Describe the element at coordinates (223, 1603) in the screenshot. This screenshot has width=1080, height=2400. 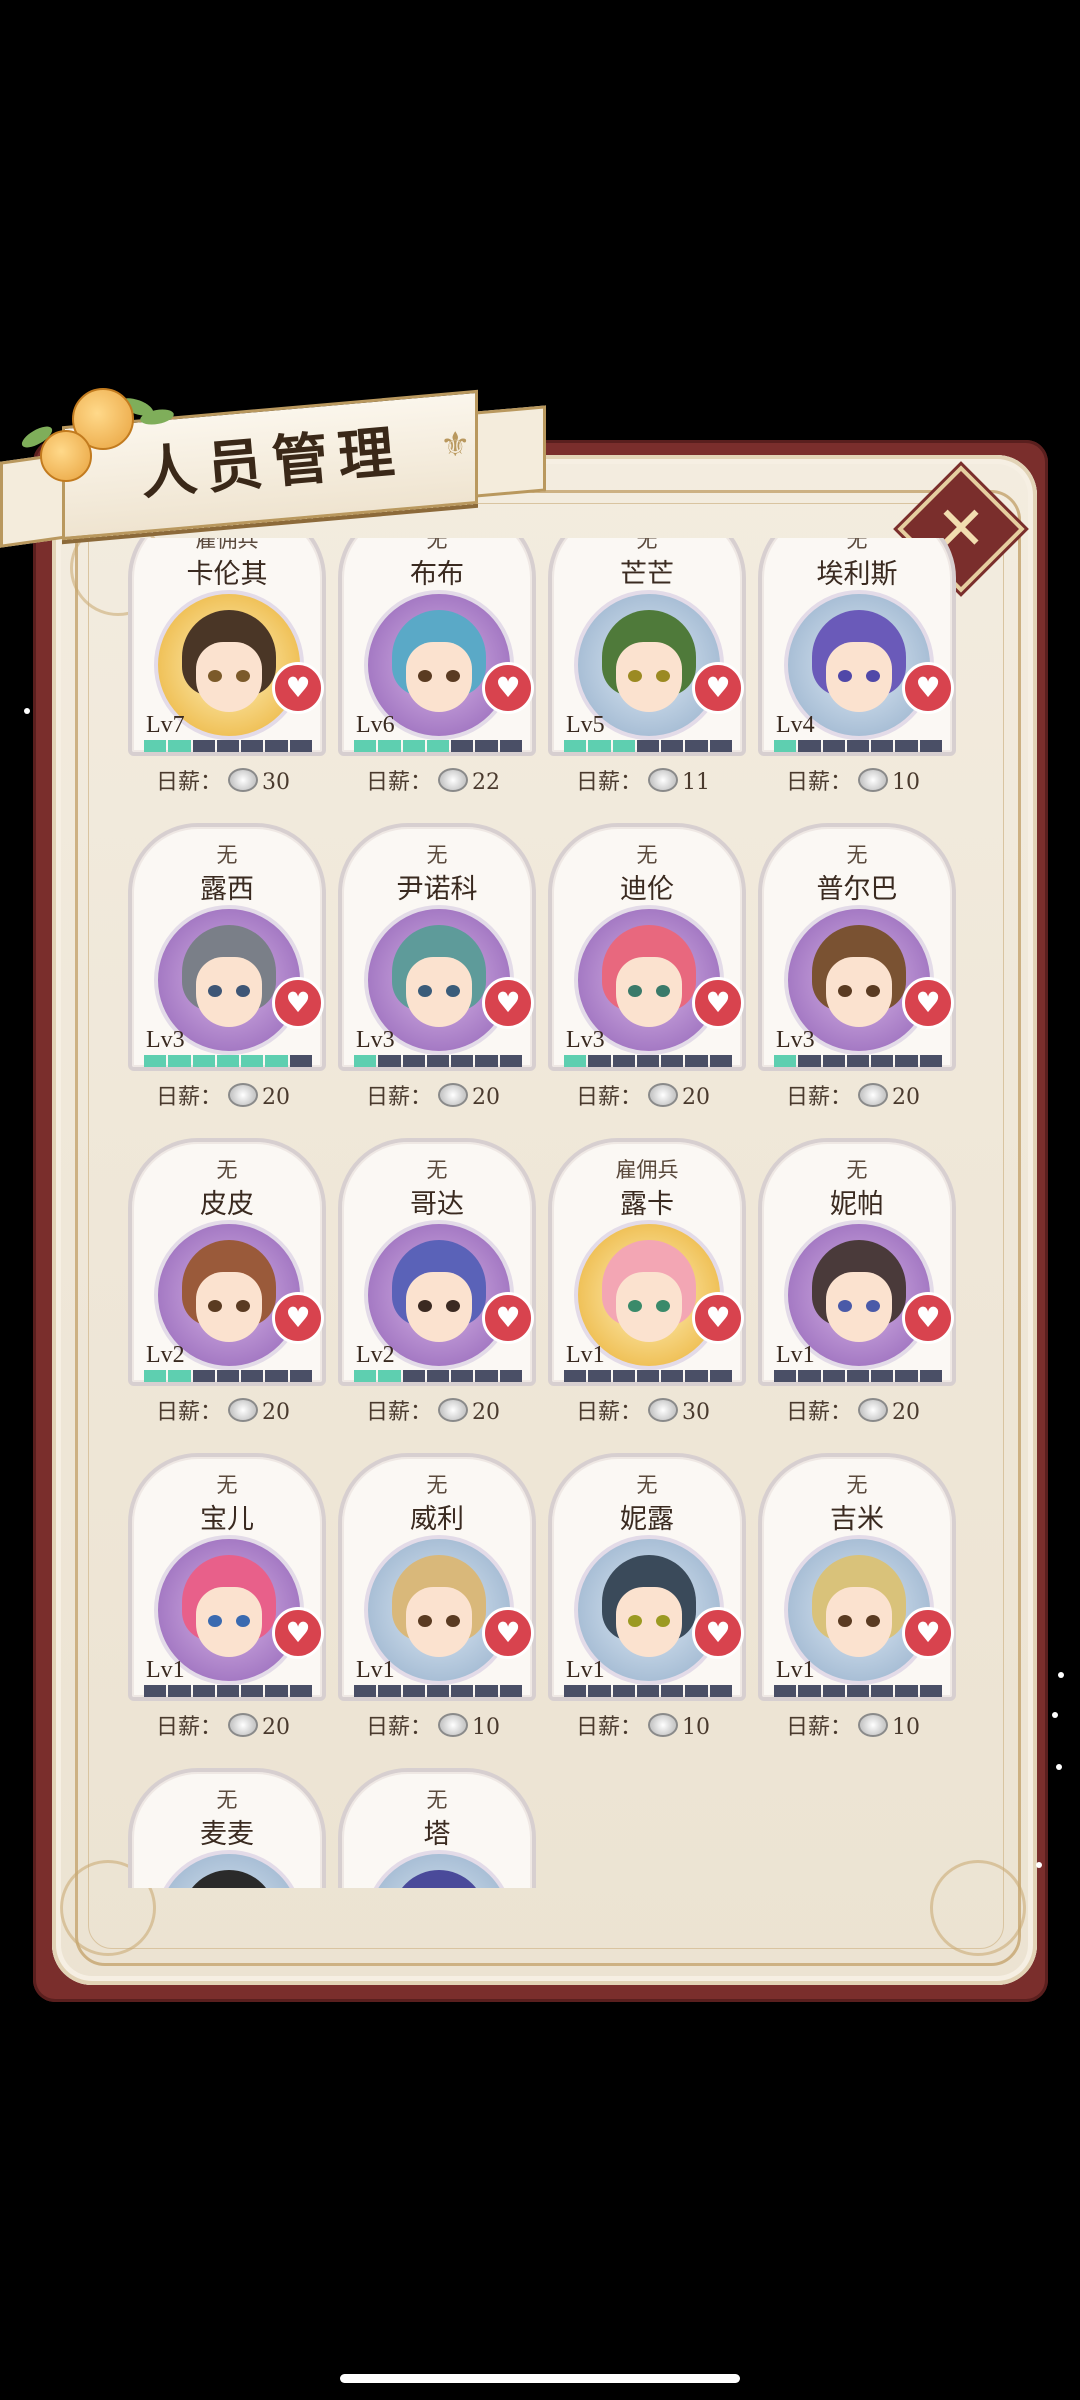
I see `staff-card: 无 宝儿 ♥ Lv1 日薪： 20` at that location.